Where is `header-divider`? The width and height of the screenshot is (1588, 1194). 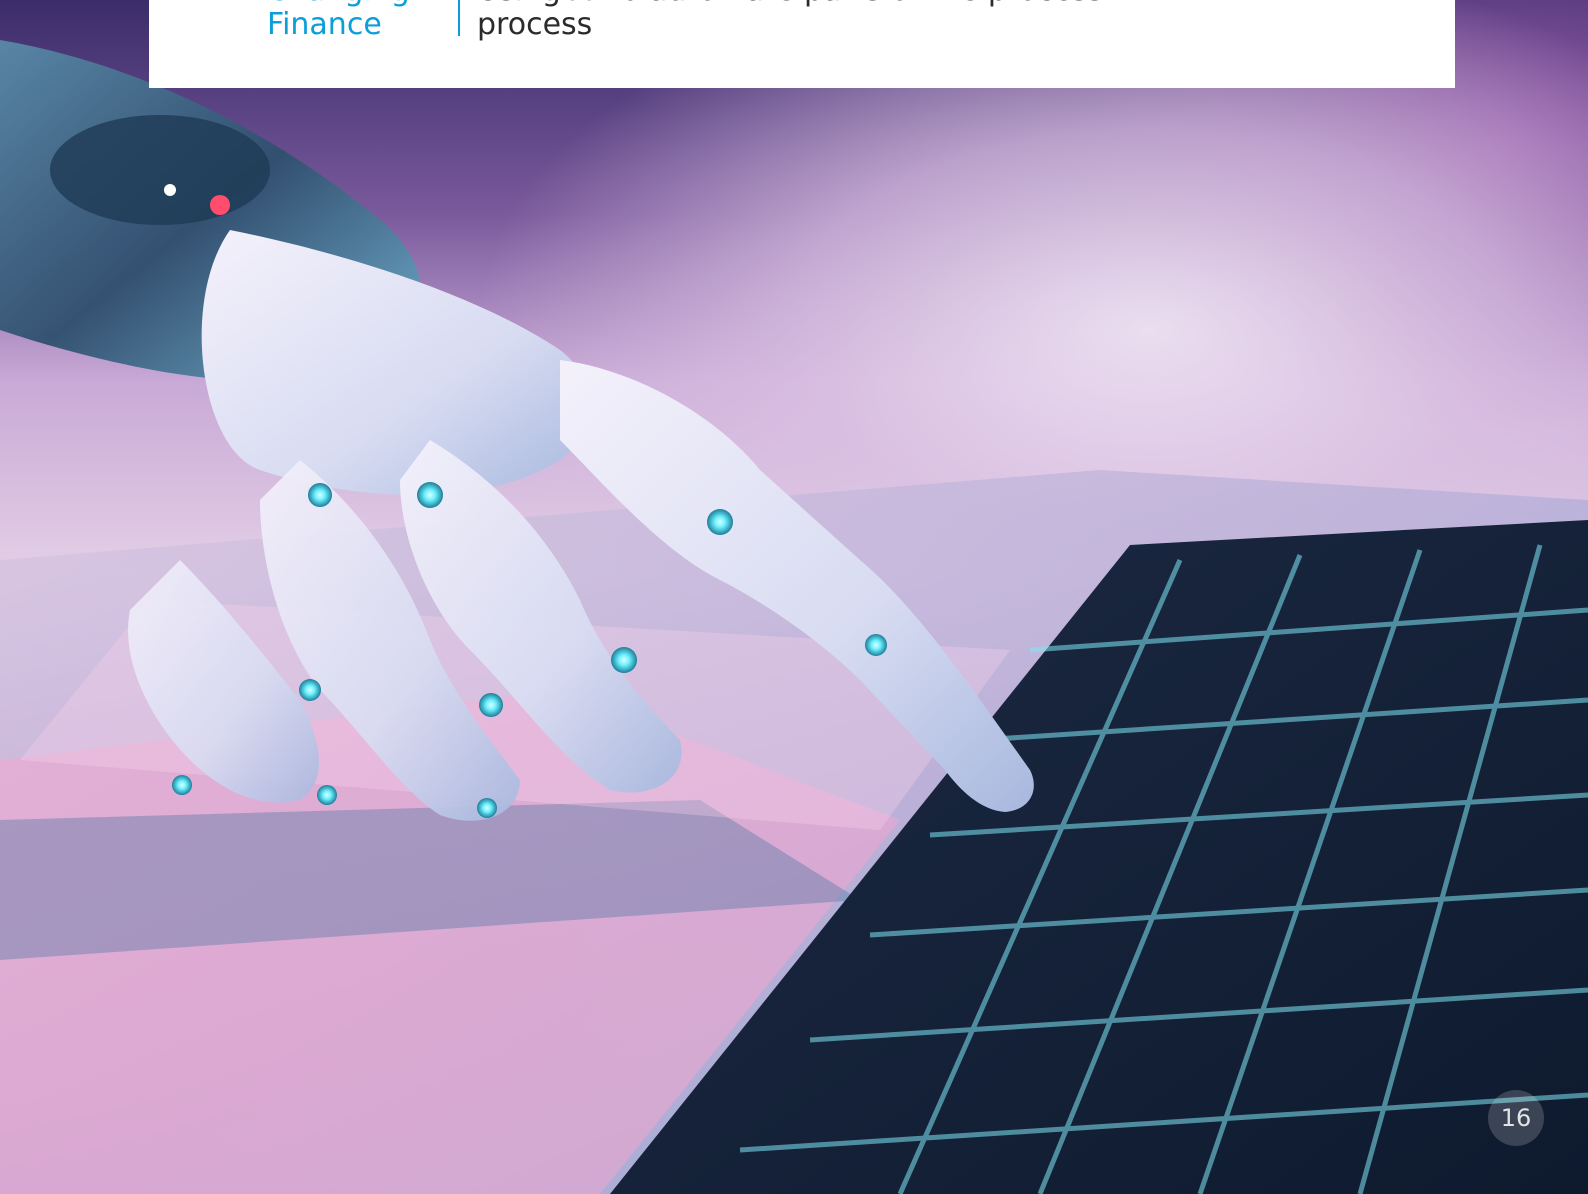 header-divider is located at coordinates (459, 18).